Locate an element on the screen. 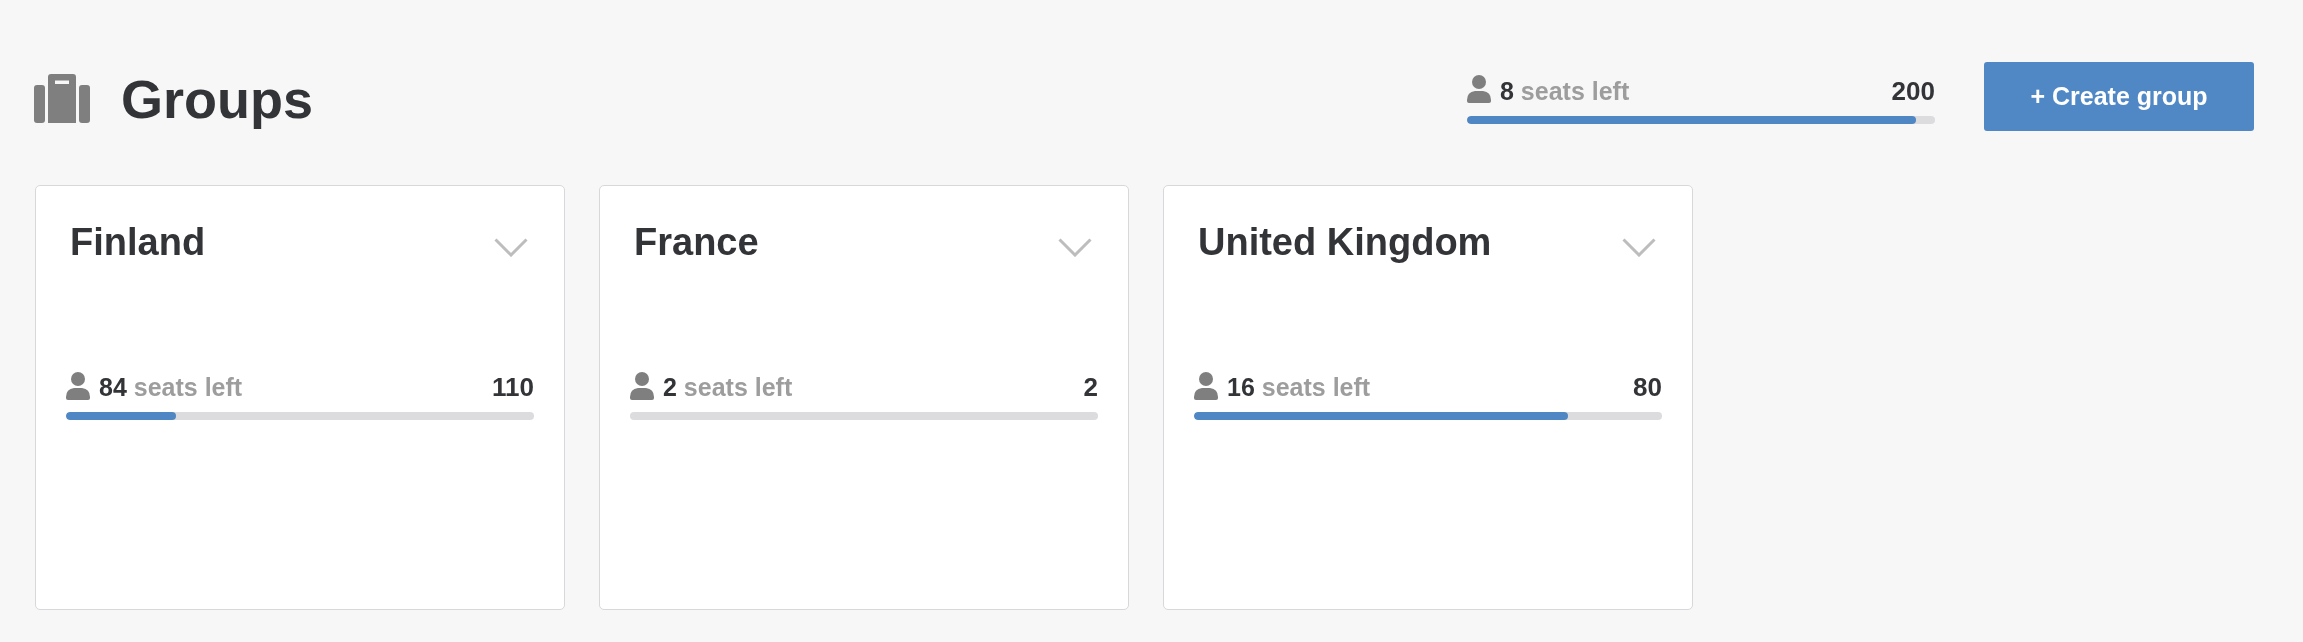 The height and width of the screenshot is (642, 2303). seats-left-text: 8 seats left is located at coordinates (1565, 90).